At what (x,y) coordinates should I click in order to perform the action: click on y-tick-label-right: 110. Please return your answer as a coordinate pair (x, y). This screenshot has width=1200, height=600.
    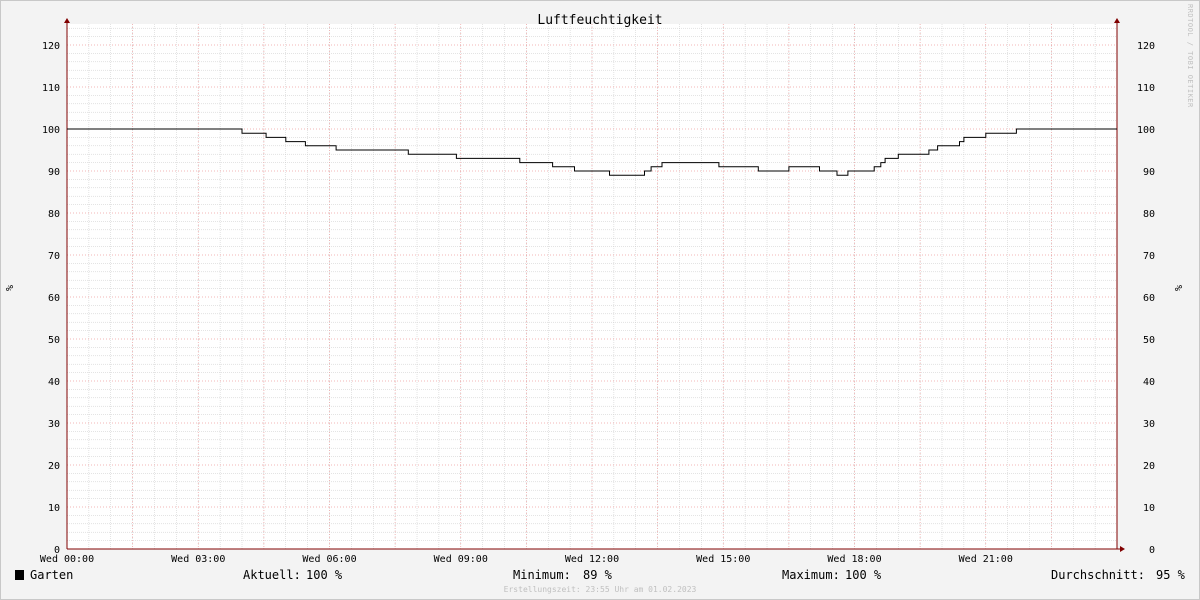
    Looking at the image, I should click on (1146, 88).